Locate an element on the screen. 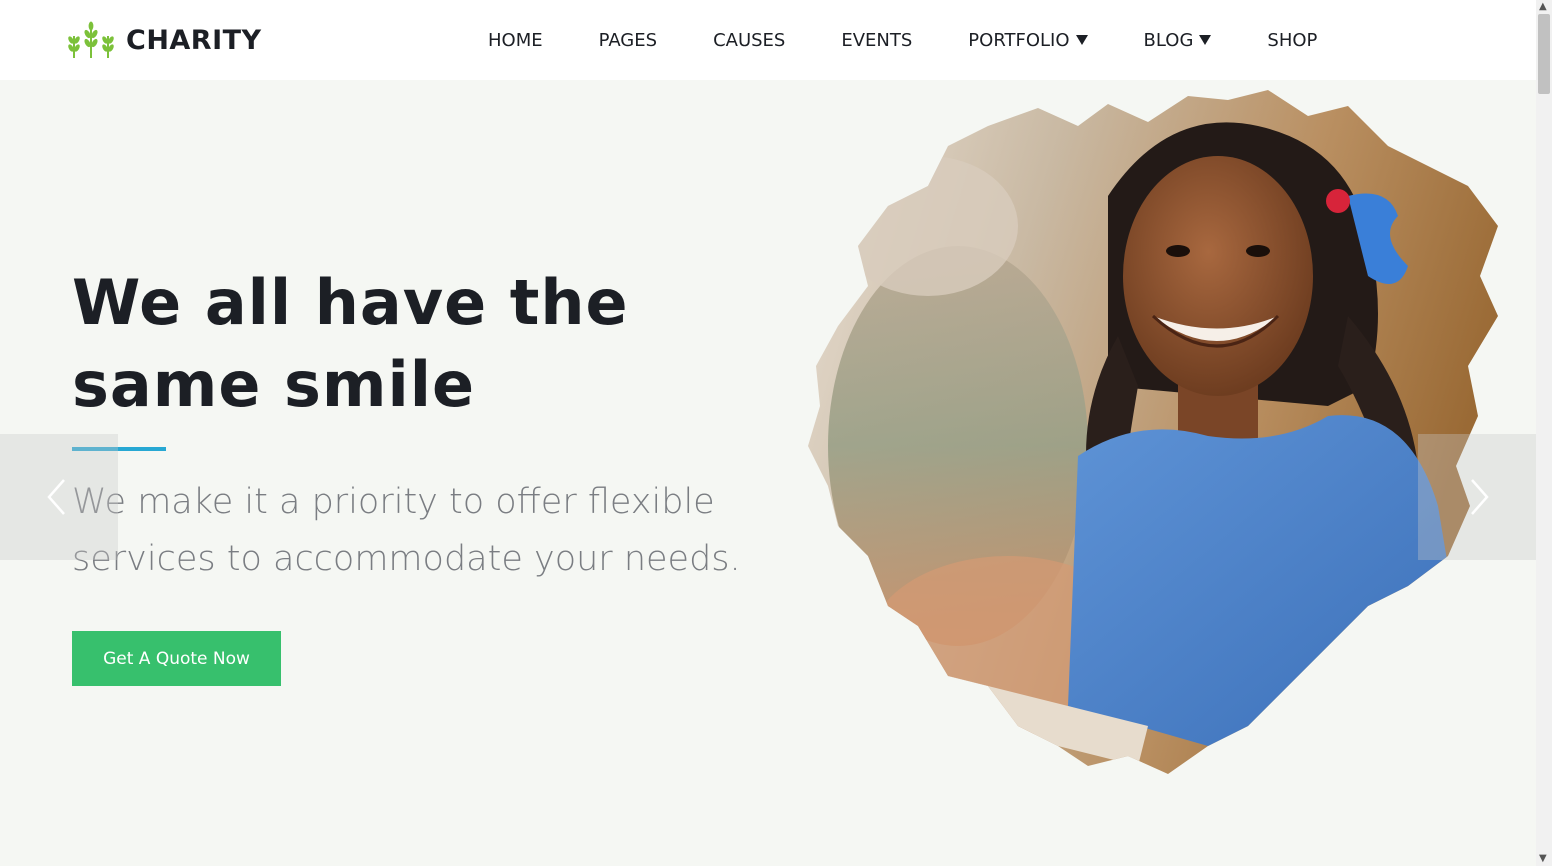 The width and height of the screenshot is (1552, 866). scroll-down-icon: ▼ is located at coordinates (1543, 859).